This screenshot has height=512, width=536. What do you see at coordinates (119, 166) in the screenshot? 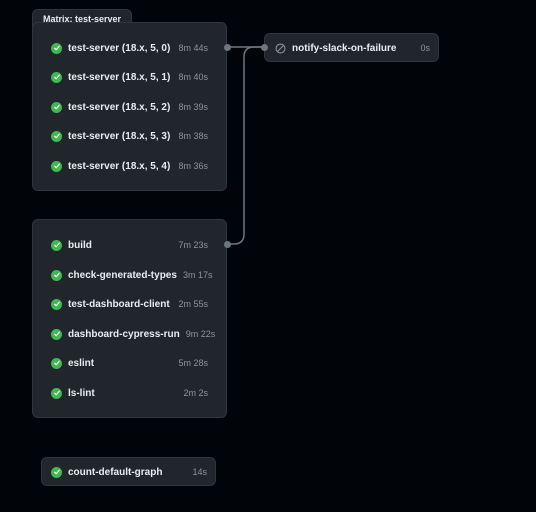
I see `job-name: test-server (18.x, 5, 4)` at bounding box center [119, 166].